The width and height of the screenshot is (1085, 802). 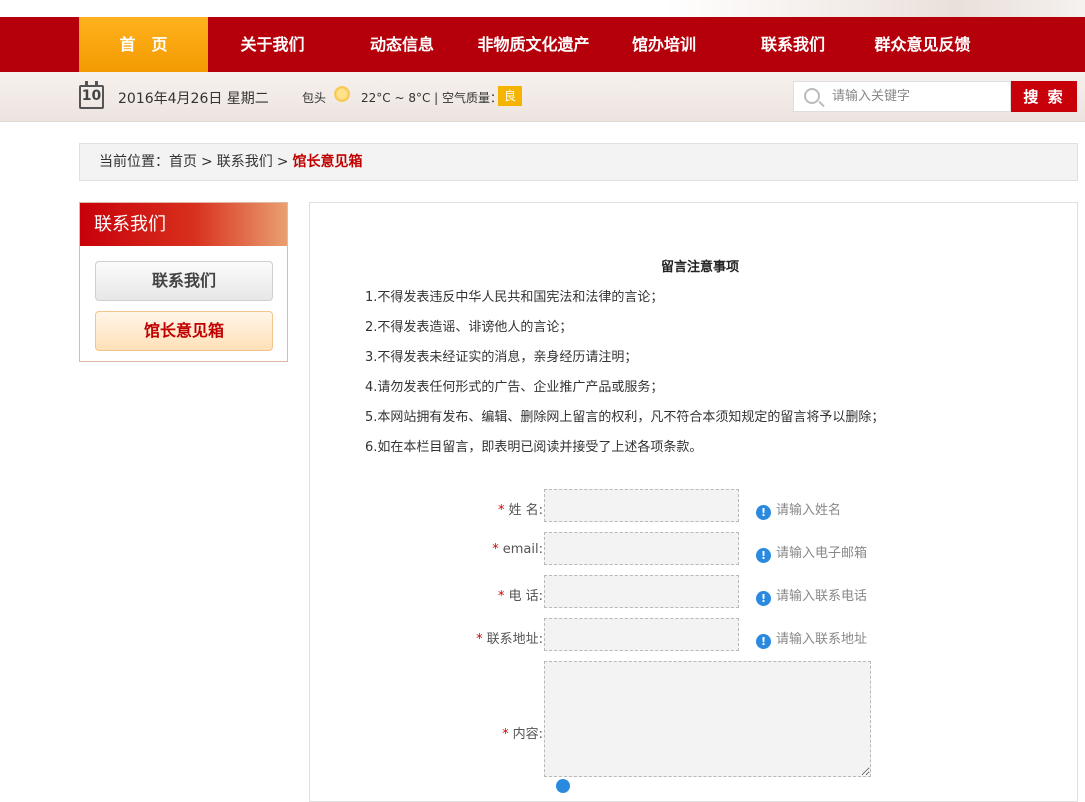 What do you see at coordinates (501, 357) in the screenshot?
I see `notice-line: 3.不得发表未经证实的消息，亲身经历请注明；` at bounding box center [501, 357].